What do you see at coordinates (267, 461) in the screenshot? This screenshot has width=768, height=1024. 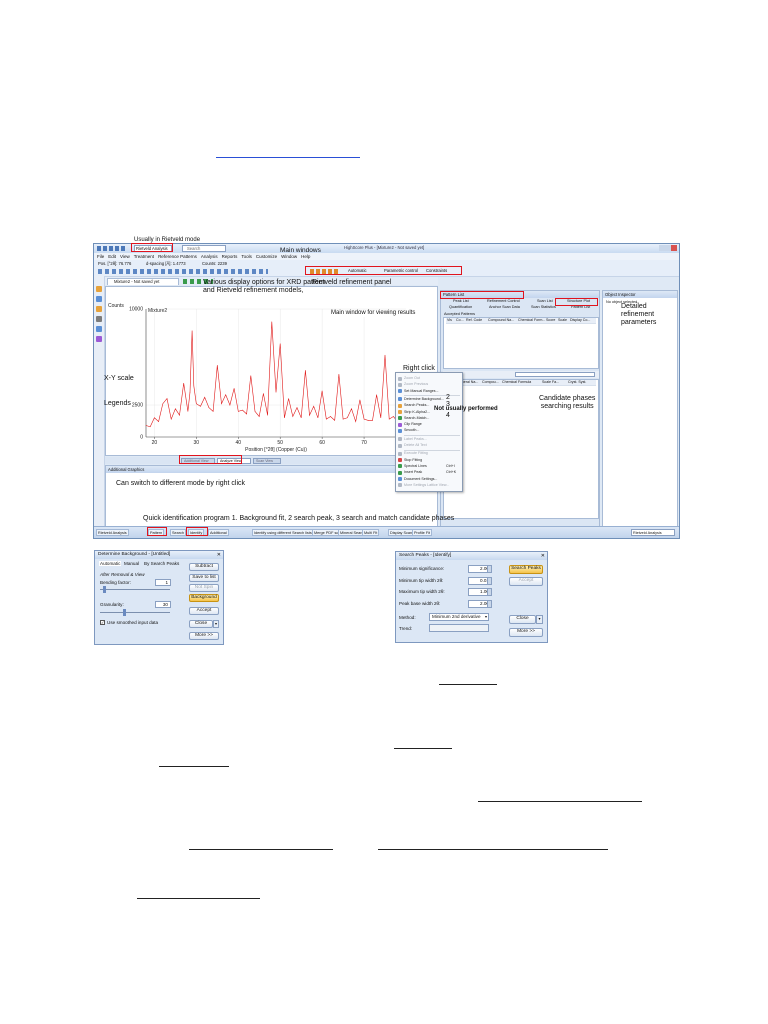 I see `chart-tab-scan: Scan View` at bounding box center [267, 461].